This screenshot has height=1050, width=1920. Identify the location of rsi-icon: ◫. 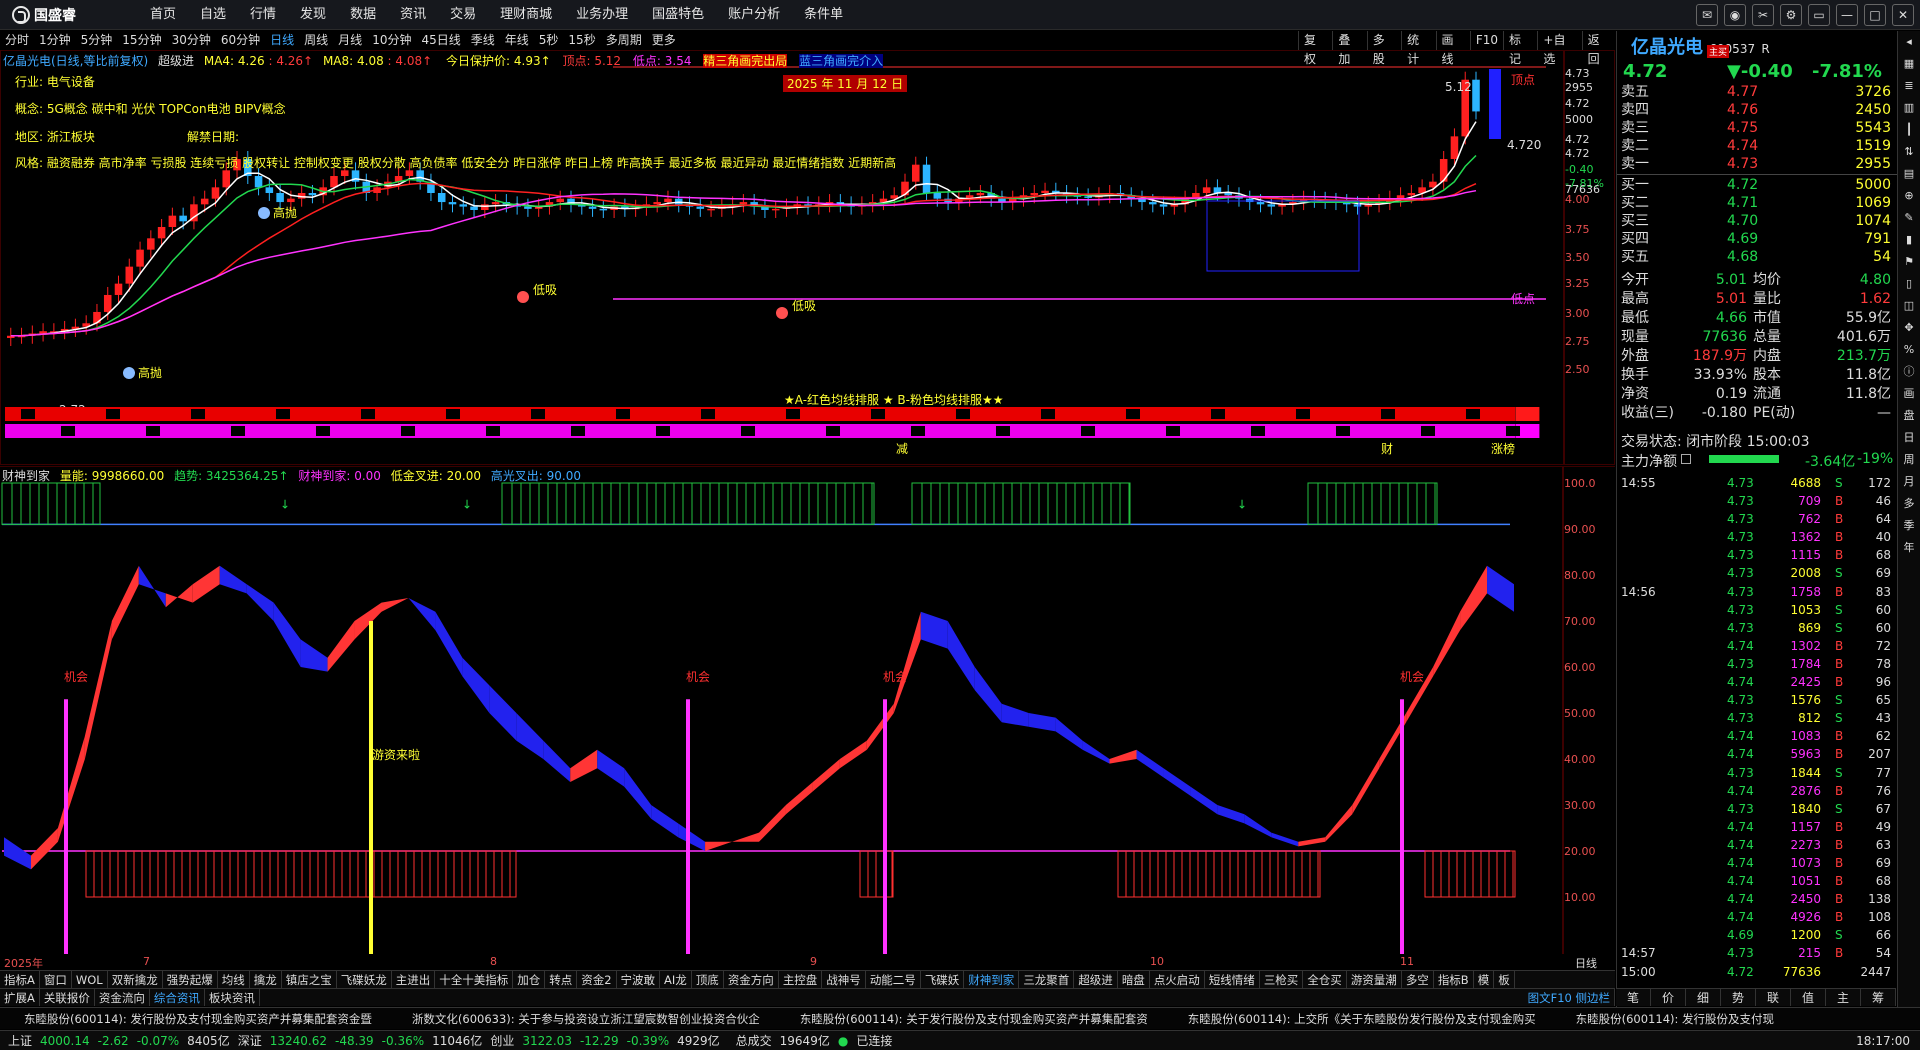
(1909, 306).